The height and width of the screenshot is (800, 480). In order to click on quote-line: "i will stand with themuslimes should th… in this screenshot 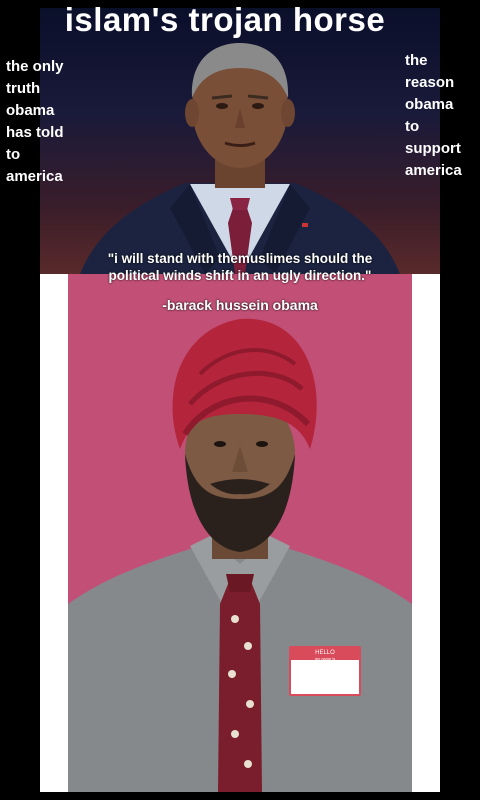, I will do `click(240, 258)`.